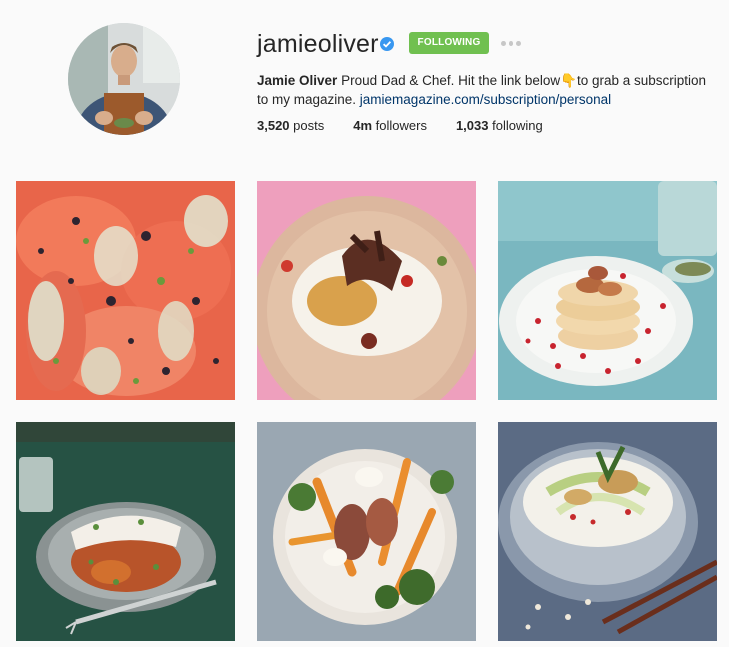  I want to click on post-roast-vegetables, so click(366, 531).